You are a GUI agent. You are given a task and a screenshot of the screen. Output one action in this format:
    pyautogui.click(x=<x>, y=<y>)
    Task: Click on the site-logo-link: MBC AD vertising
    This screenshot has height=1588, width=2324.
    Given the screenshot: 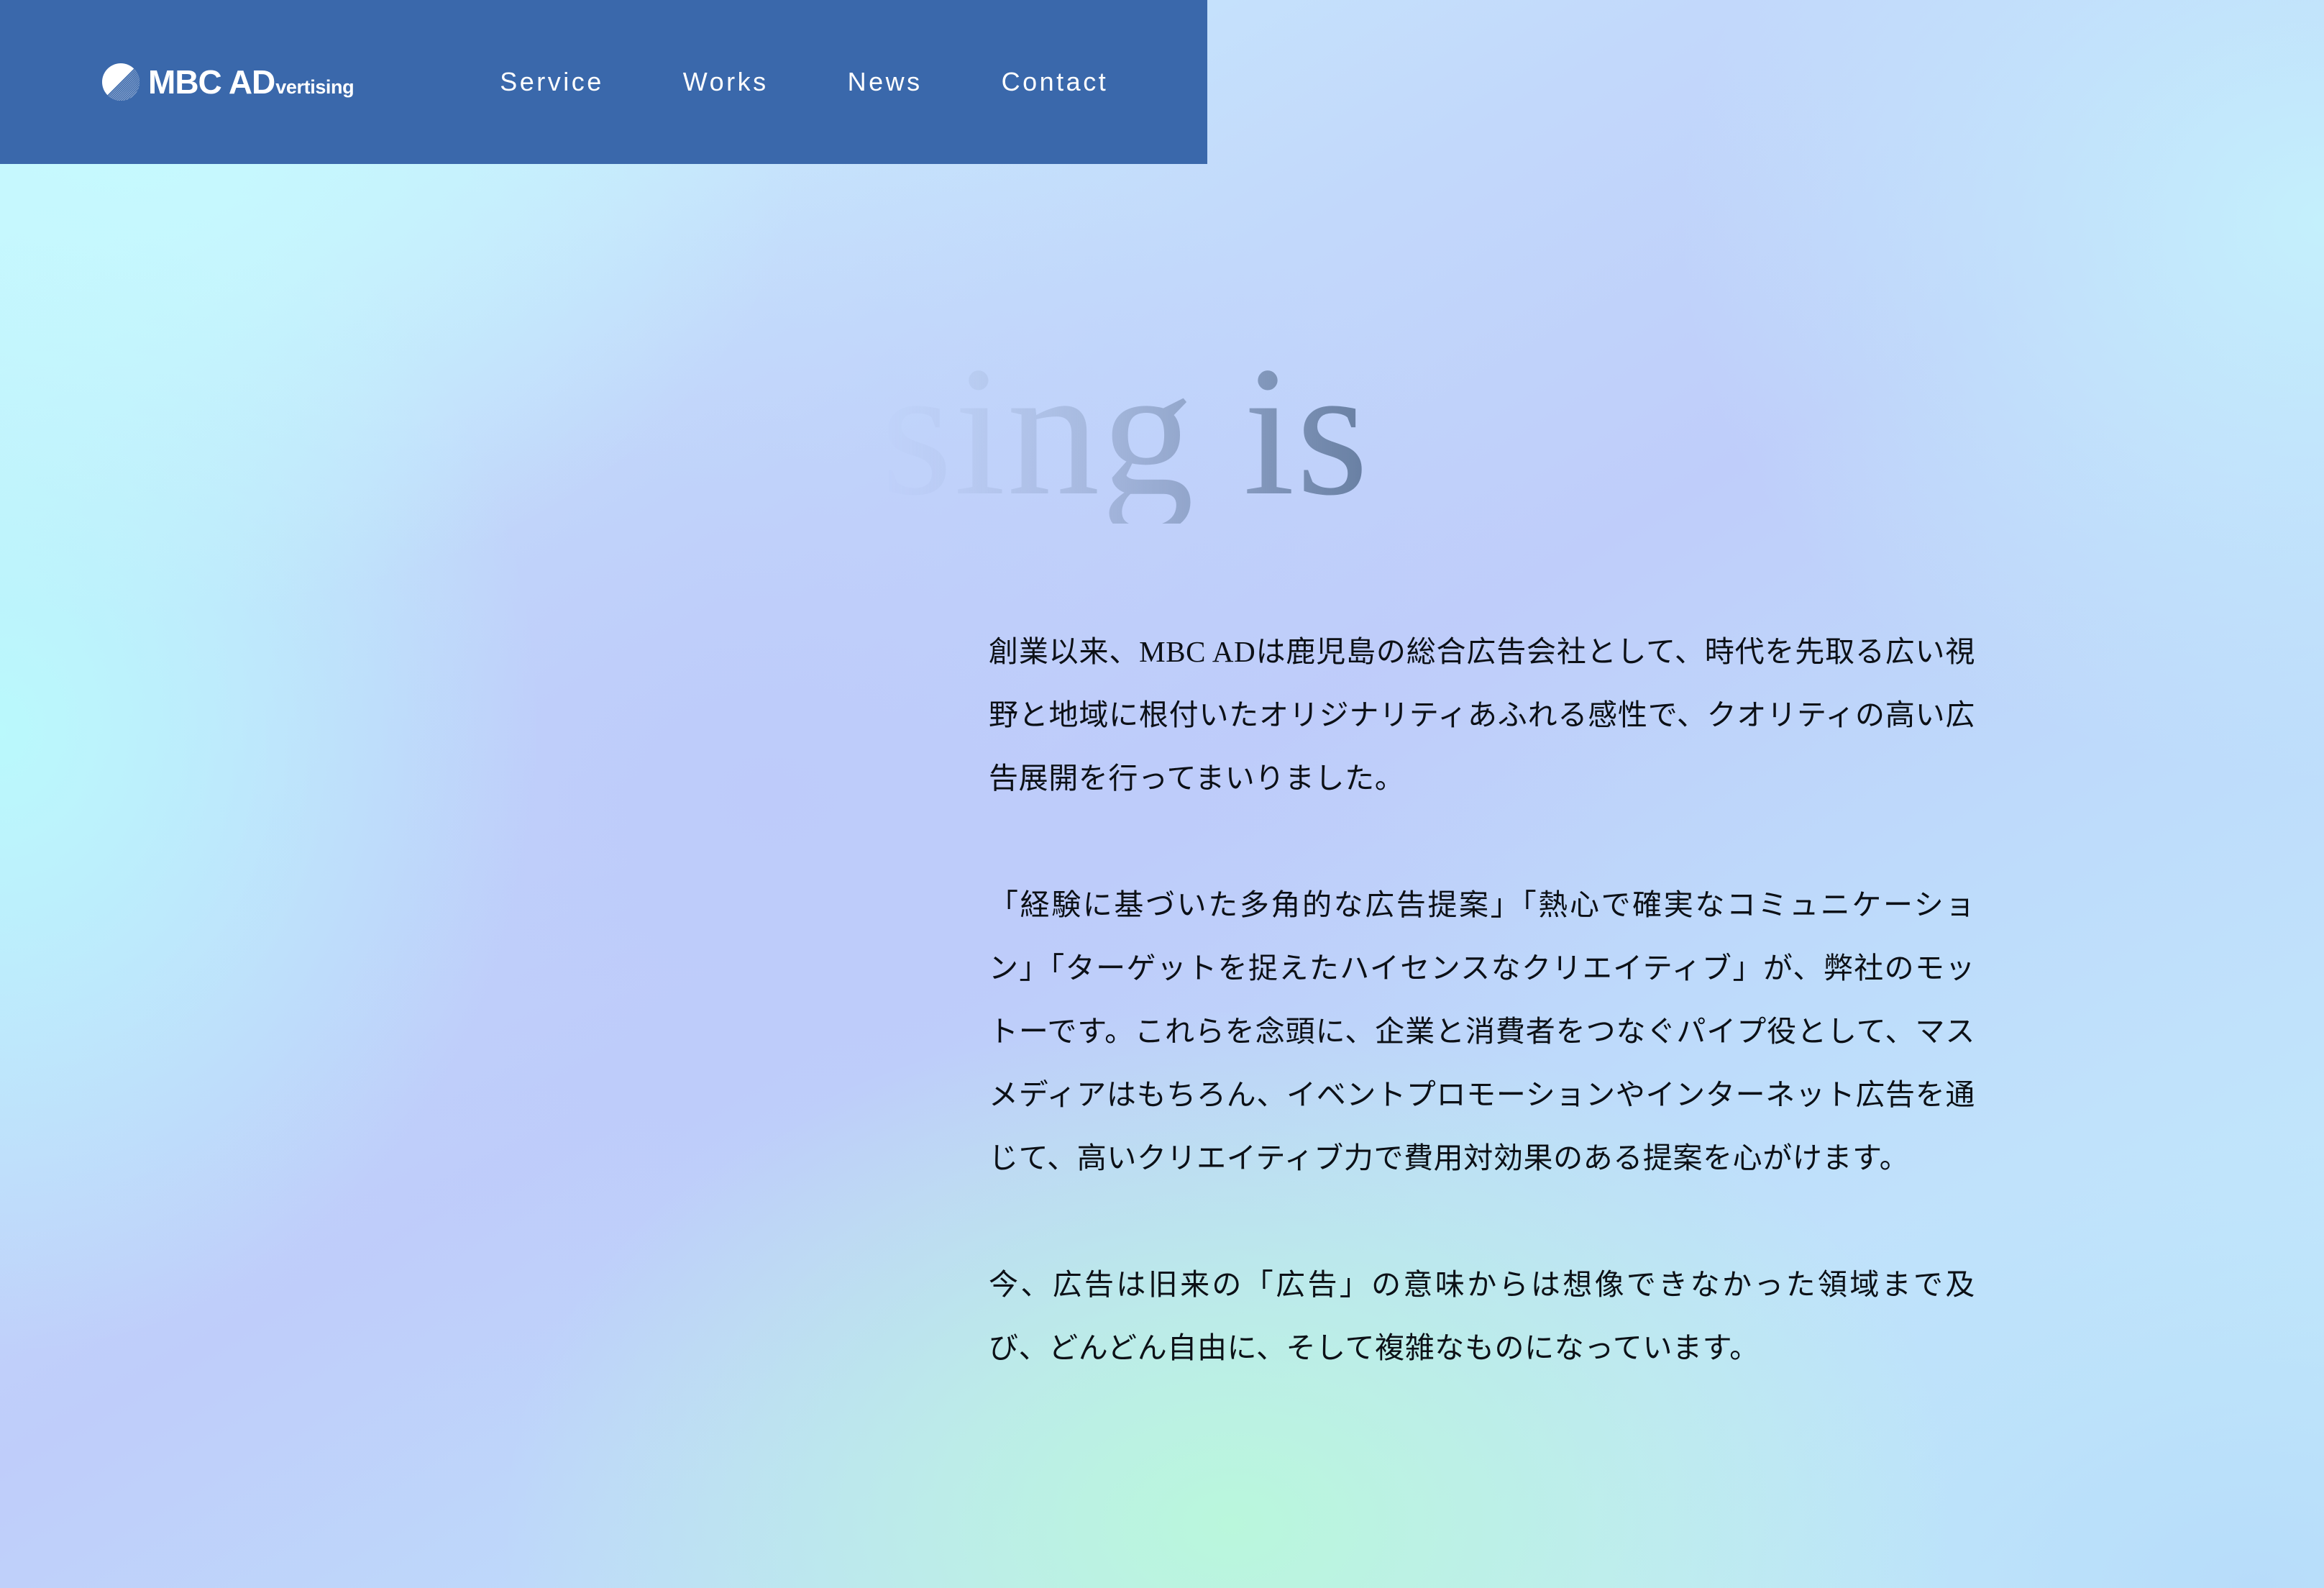 What is the action you would take?
    pyautogui.click(x=227, y=82)
    